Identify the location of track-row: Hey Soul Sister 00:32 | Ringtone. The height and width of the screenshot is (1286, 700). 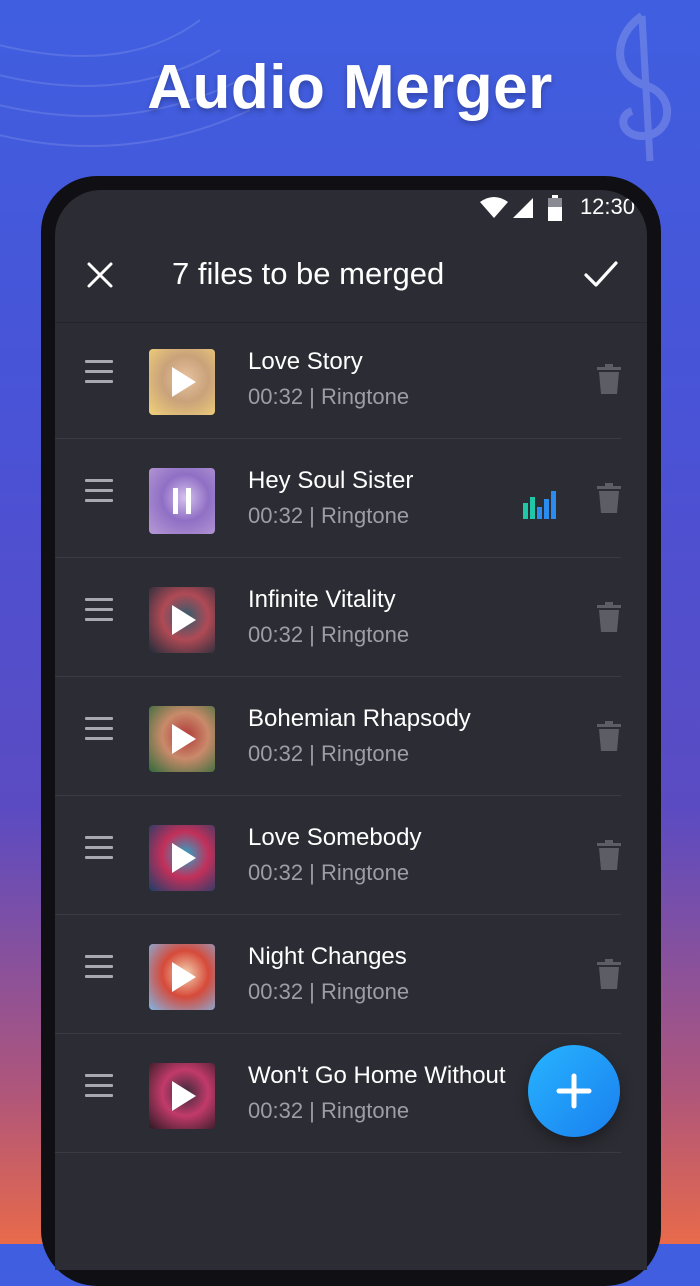
(338, 498).